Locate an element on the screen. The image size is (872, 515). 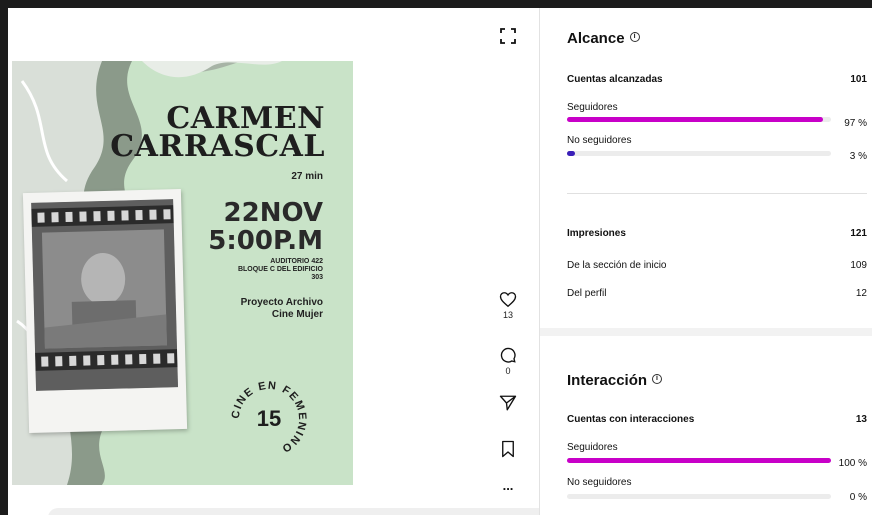
film-strip-photo is located at coordinates (105, 295).